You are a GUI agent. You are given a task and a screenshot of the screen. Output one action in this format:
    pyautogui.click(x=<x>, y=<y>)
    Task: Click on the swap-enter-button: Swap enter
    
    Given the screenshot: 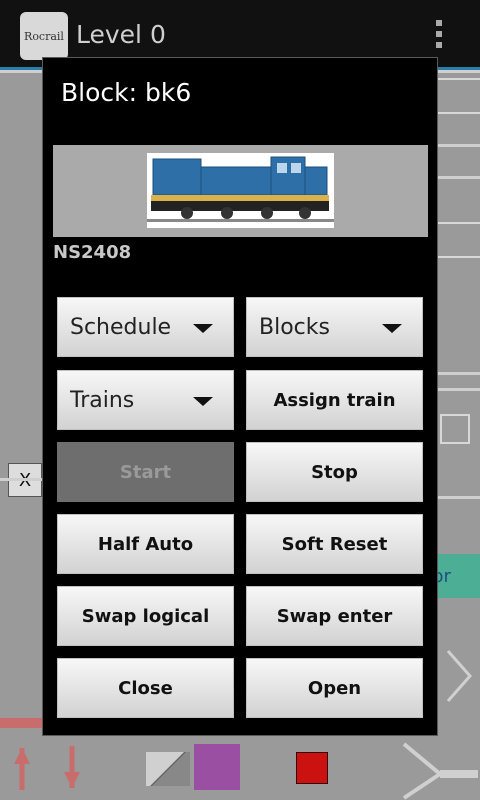 What is the action you would take?
    pyautogui.click(x=334, y=616)
    